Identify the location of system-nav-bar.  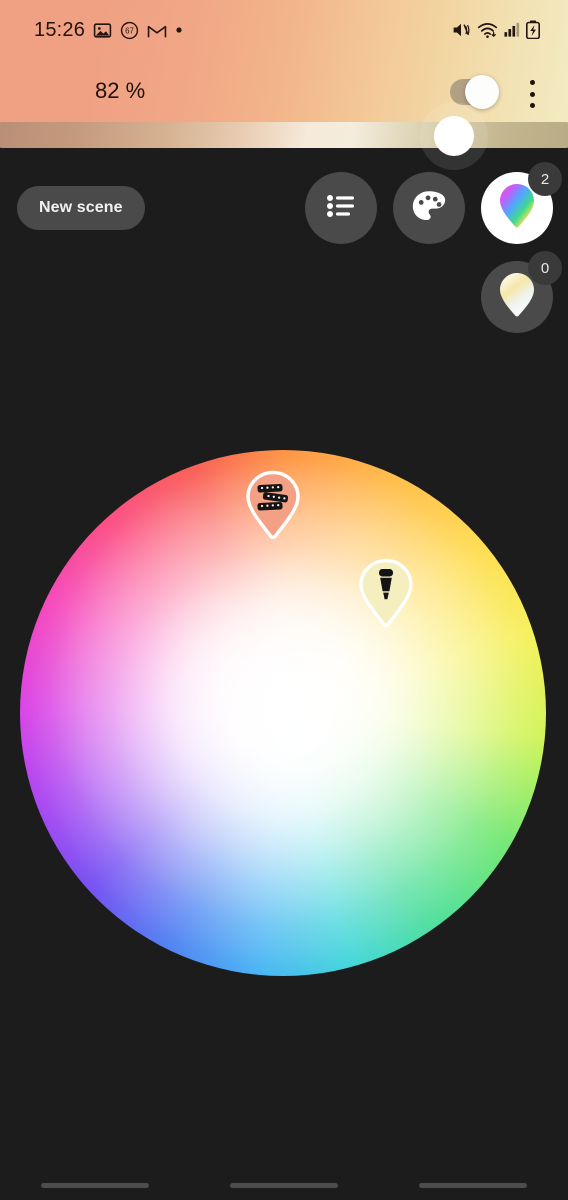
(284, 1176).